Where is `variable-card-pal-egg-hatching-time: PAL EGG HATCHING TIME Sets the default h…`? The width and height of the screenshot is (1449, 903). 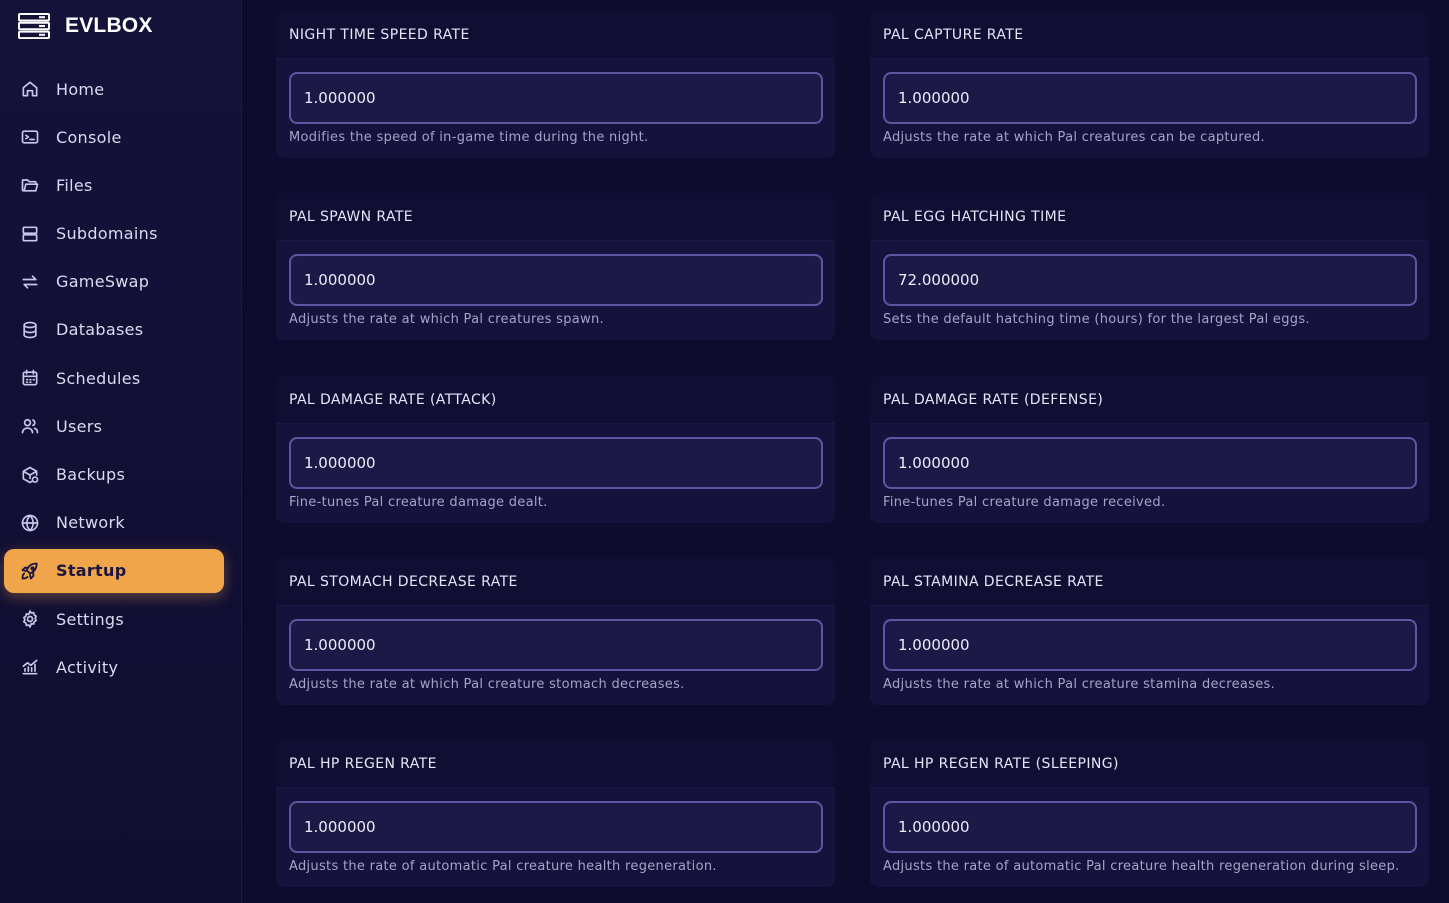 variable-card-pal-egg-hatching-time: PAL EGG HATCHING TIME Sets the default h… is located at coordinates (1149, 266).